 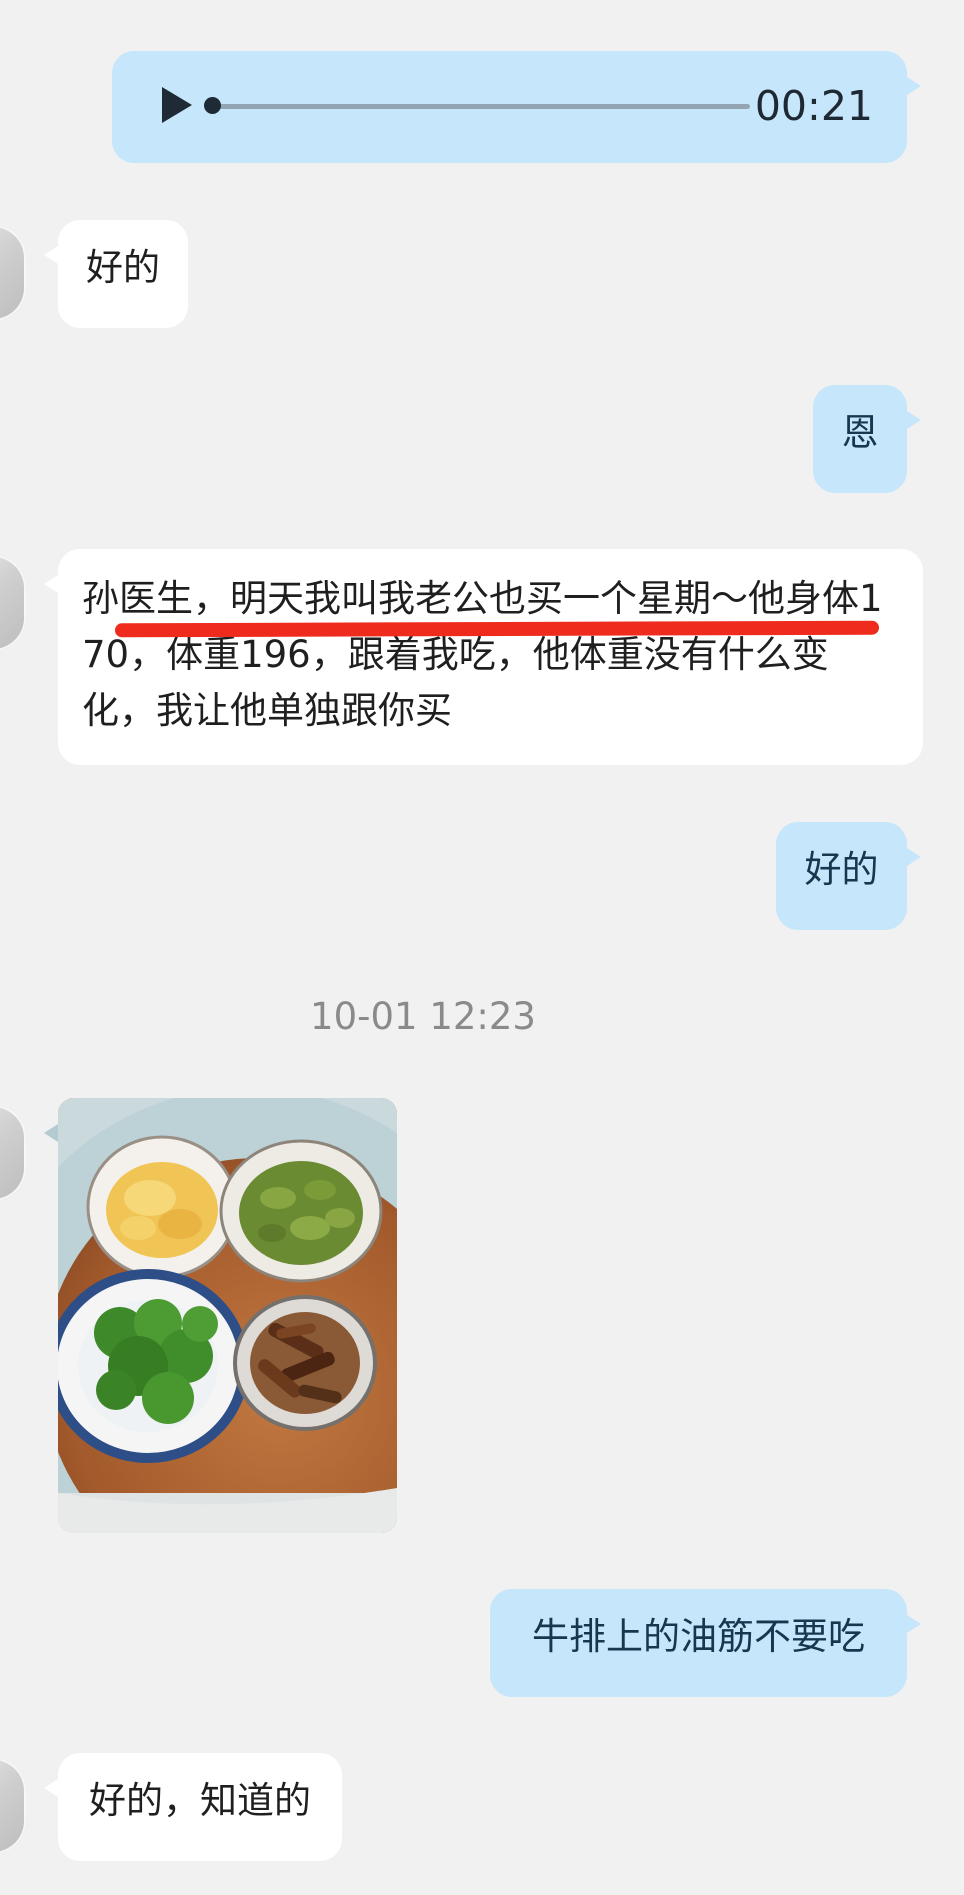 What do you see at coordinates (497, 629) in the screenshot?
I see `red-underline-highlight` at bounding box center [497, 629].